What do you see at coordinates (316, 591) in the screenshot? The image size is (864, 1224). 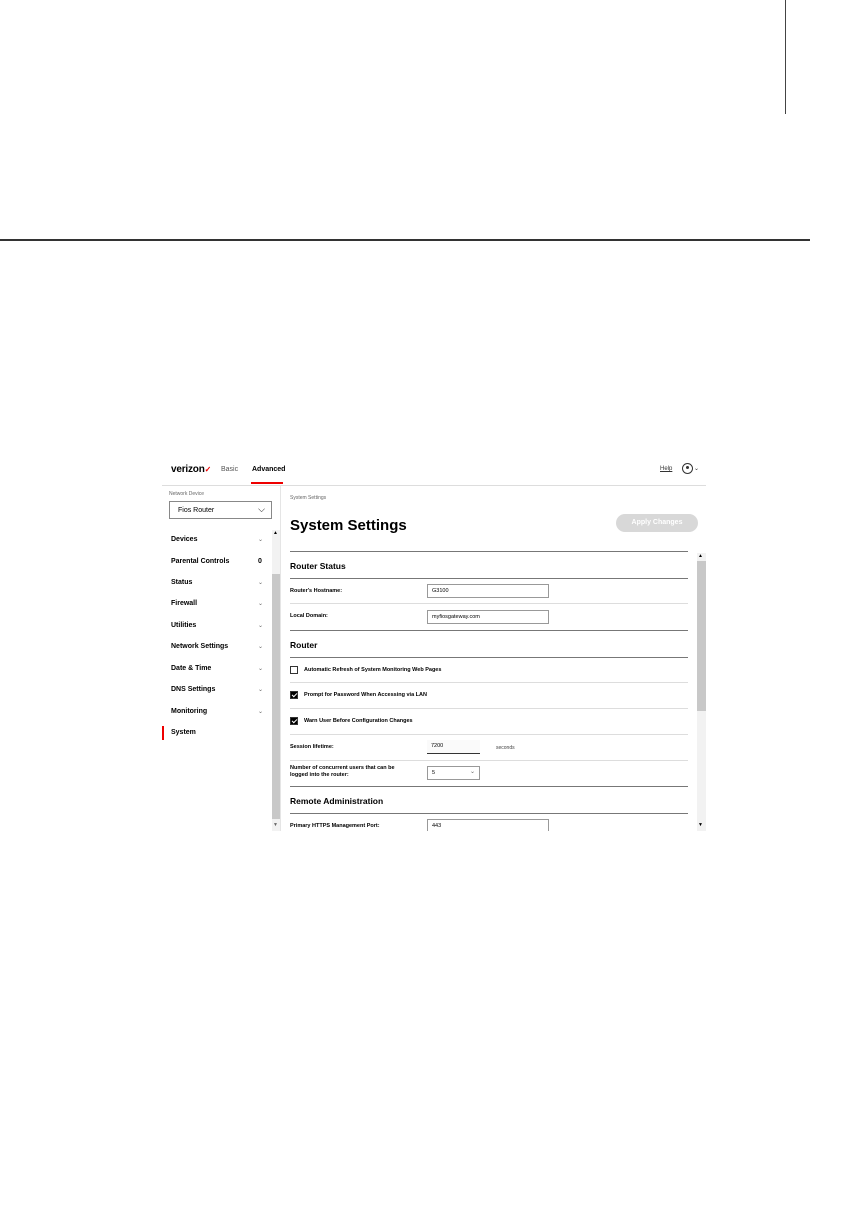 I see `hostname-label: Router's Hostname:` at bounding box center [316, 591].